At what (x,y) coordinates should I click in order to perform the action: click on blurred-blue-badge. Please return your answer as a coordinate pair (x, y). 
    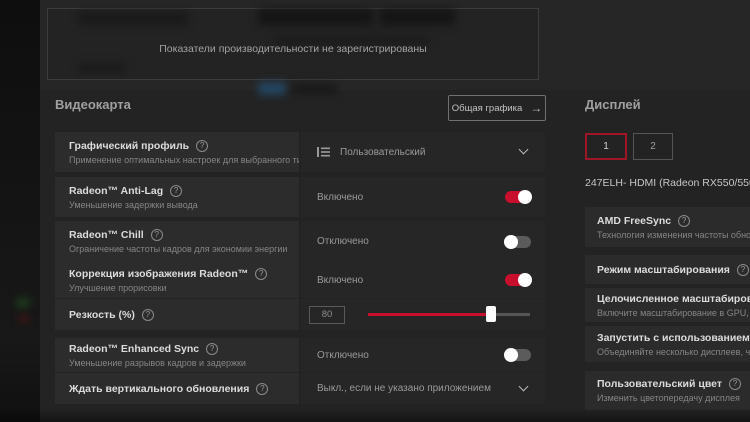
    Looking at the image, I should click on (272, 88).